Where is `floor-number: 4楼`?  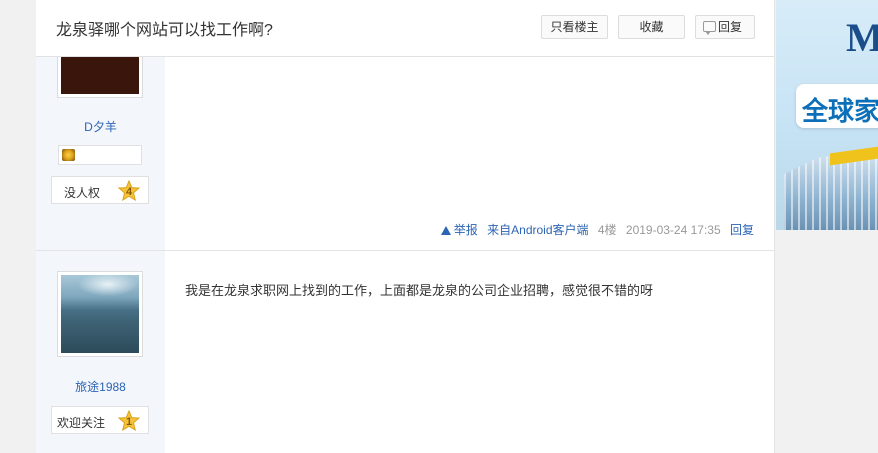 floor-number: 4楼 is located at coordinates (607, 230).